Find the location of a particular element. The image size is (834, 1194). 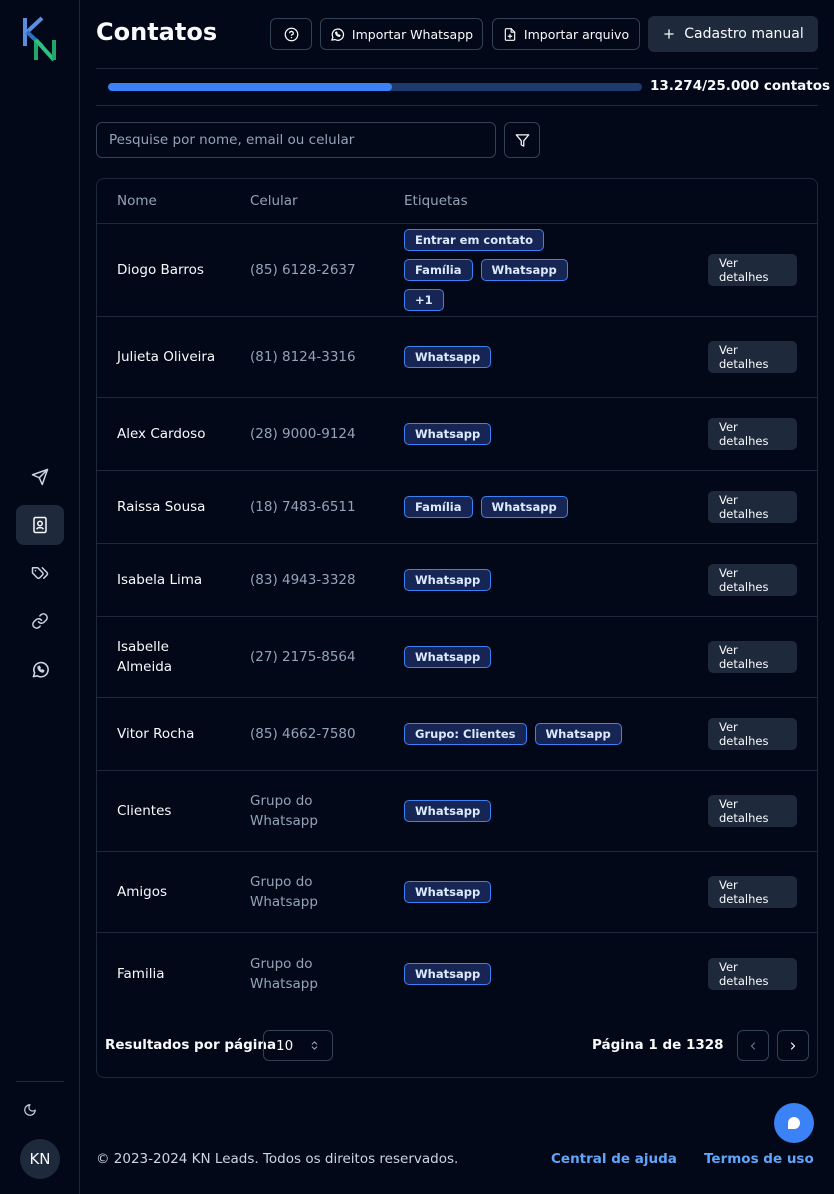

import-whatsapp-label: Importar Whatsapp is located at coordinates (412, 34).